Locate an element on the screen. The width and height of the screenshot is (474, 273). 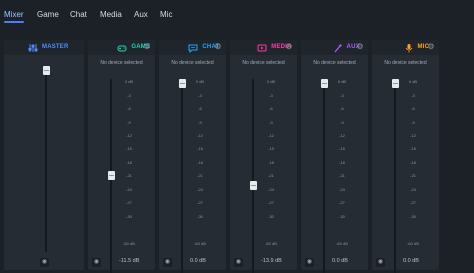
aux-device-label: No device selected is located at coordinates (334, 63).